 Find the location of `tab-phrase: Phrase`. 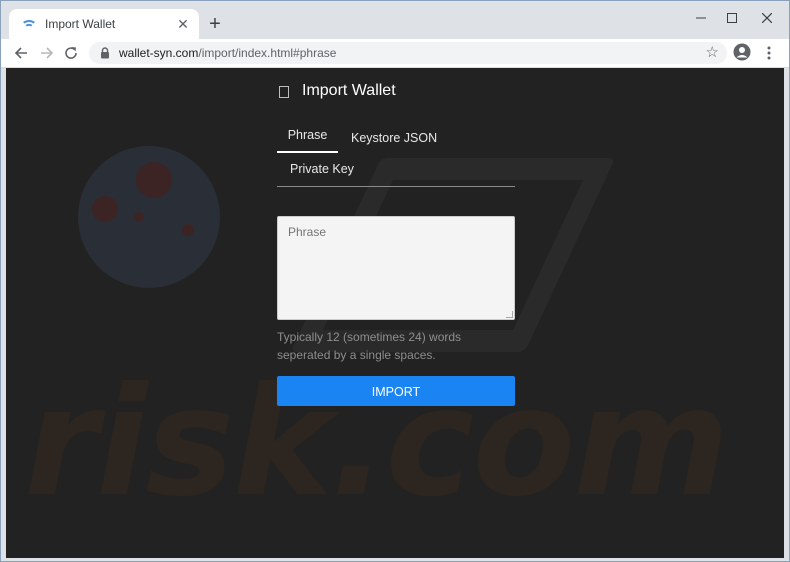

tab-phrase: Phrase is located at coordinates (307, 137).